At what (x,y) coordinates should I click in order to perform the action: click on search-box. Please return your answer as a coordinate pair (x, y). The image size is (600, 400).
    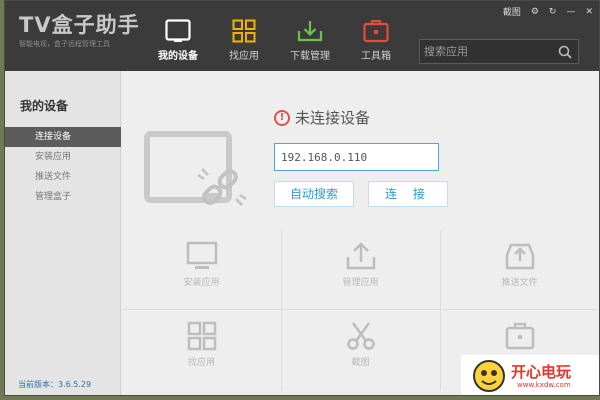
    Looking at the image, I should click on (499, 51).